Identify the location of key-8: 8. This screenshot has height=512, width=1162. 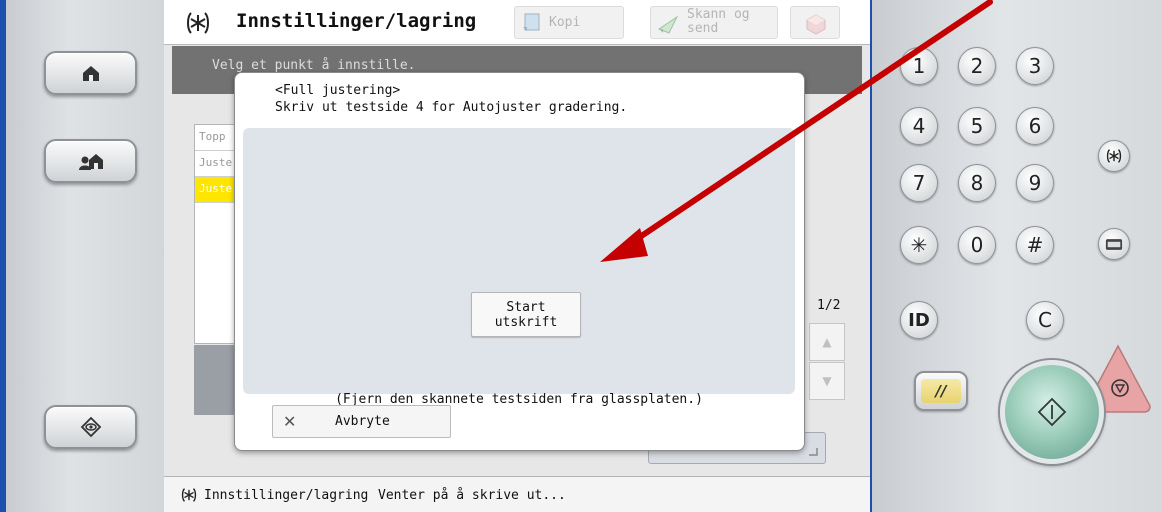
(977, 183).